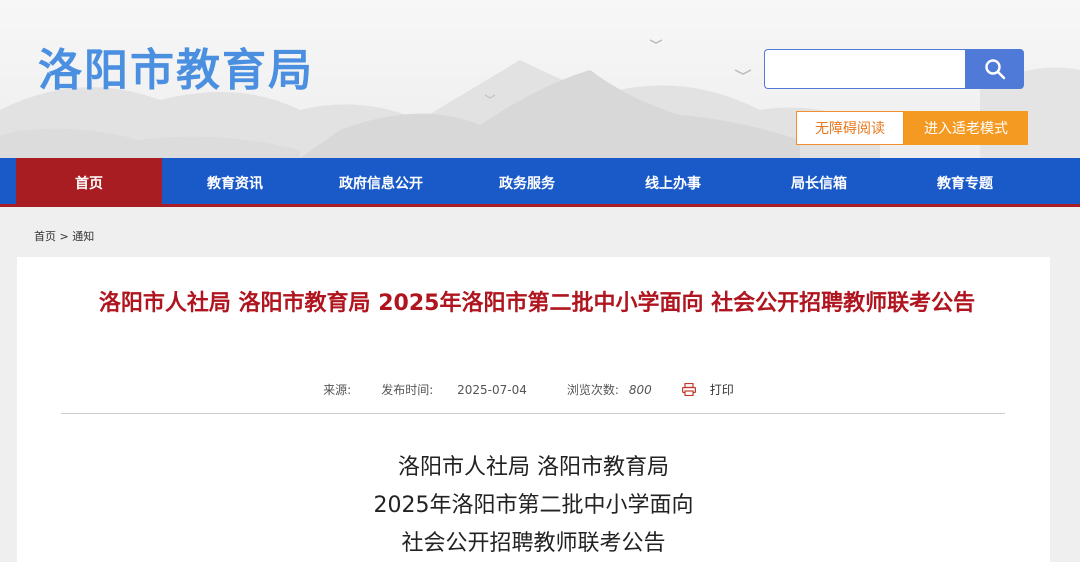  Describe the element at coordinates (533, 413) in the screenshot. I see `divider` at that location.